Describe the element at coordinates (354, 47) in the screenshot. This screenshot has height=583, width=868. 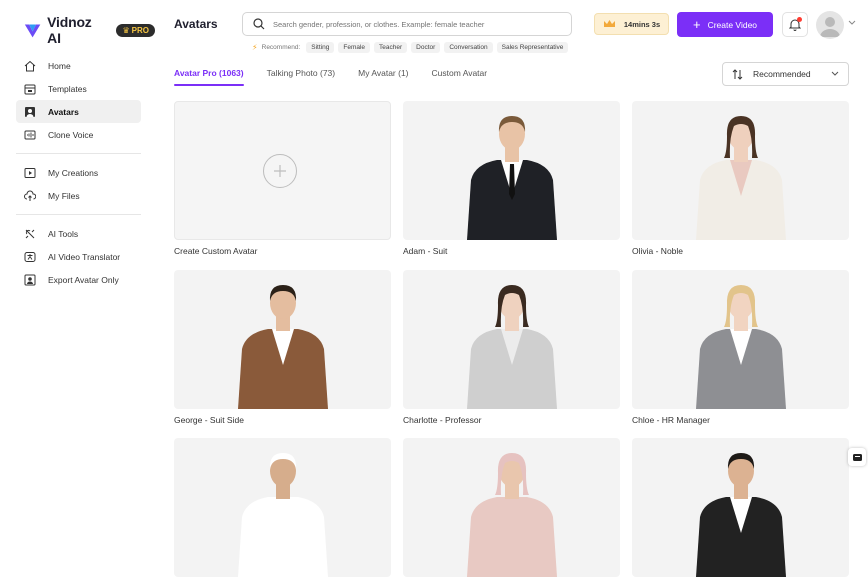
I see `recommend-chip: Female` at that location.